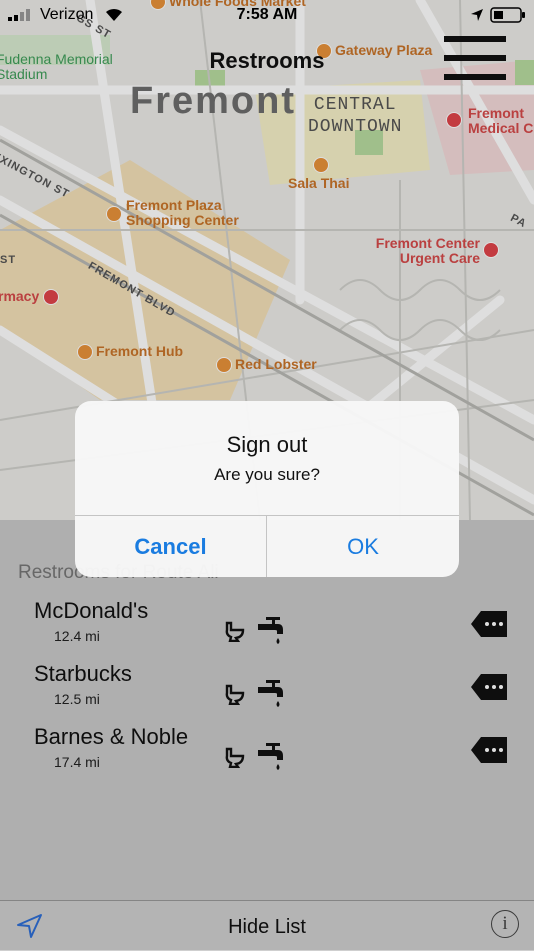 The image size is (534, 951). Describe the element at coordinates (267, 474) in the screenshot. I see `alert-message: Are you sure?` at that location.